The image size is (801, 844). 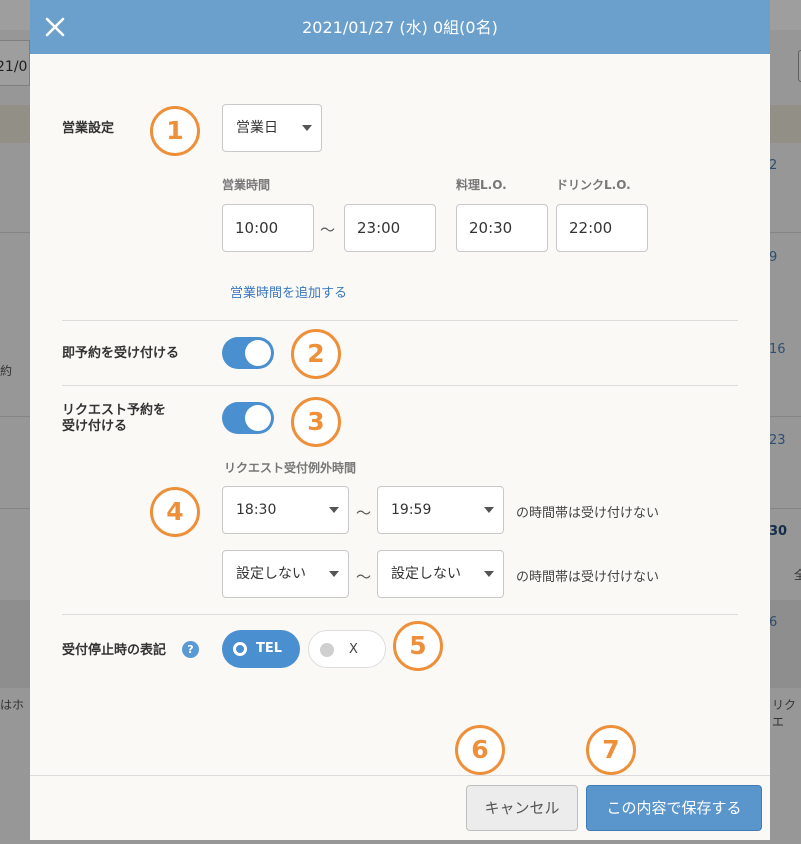 What do you see at coordinates (481, 185) in the screenshot?
I see `food-lo-label: 料理L.O.` at bounding box center [481, 185].